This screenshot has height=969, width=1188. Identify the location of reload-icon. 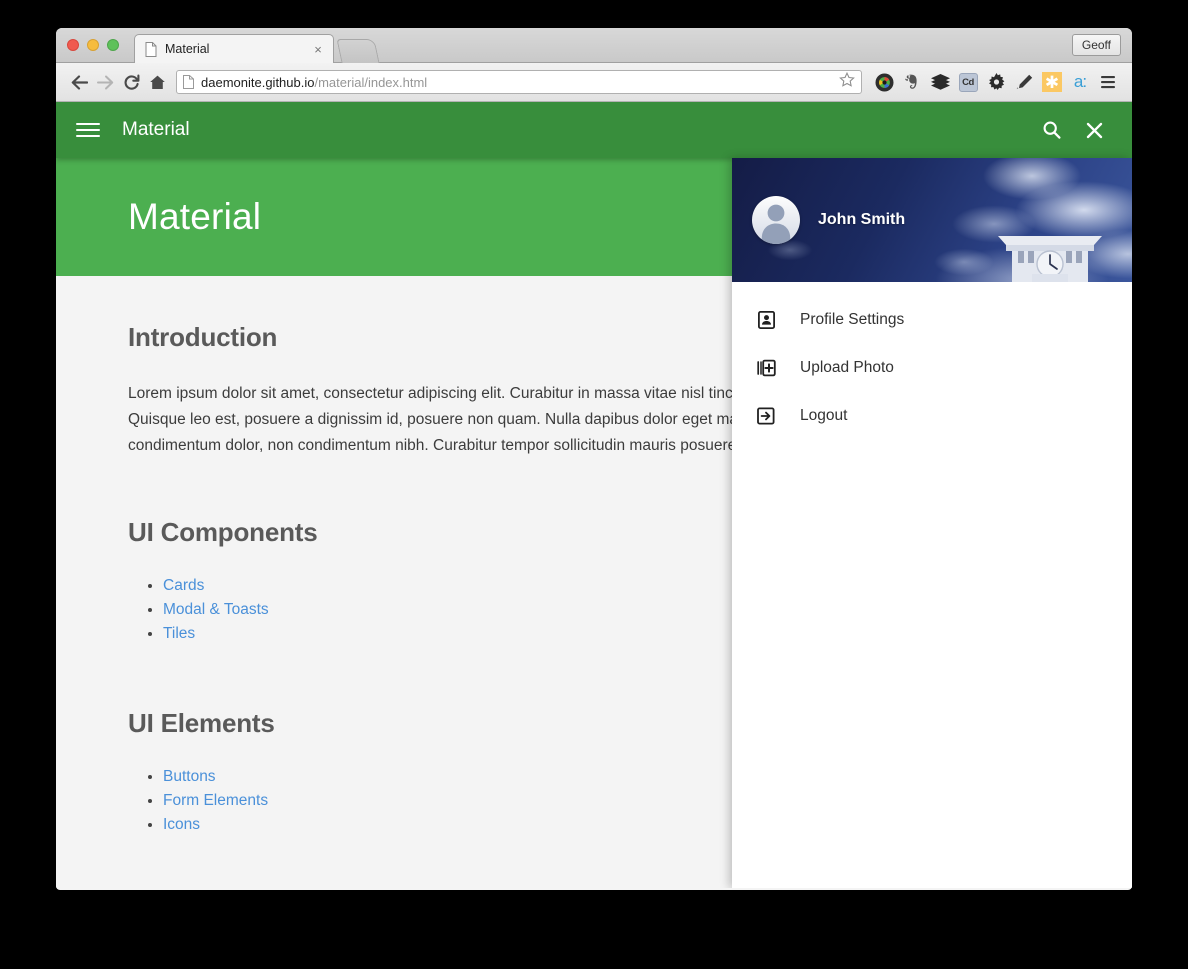
(131, 82).